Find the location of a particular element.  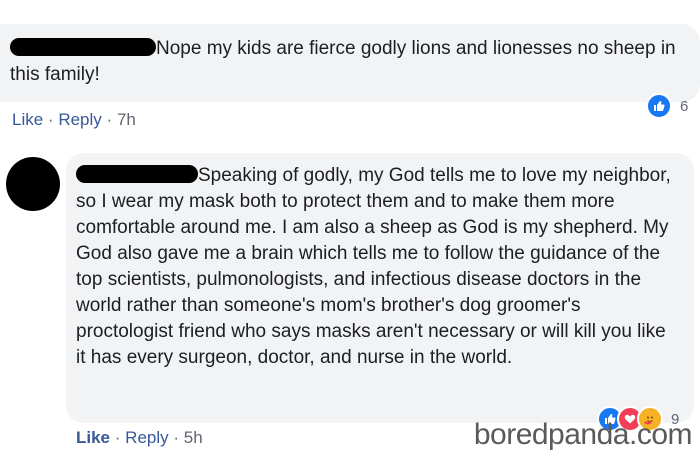

reaction-count: 6 is located at coordinates (684, 106).